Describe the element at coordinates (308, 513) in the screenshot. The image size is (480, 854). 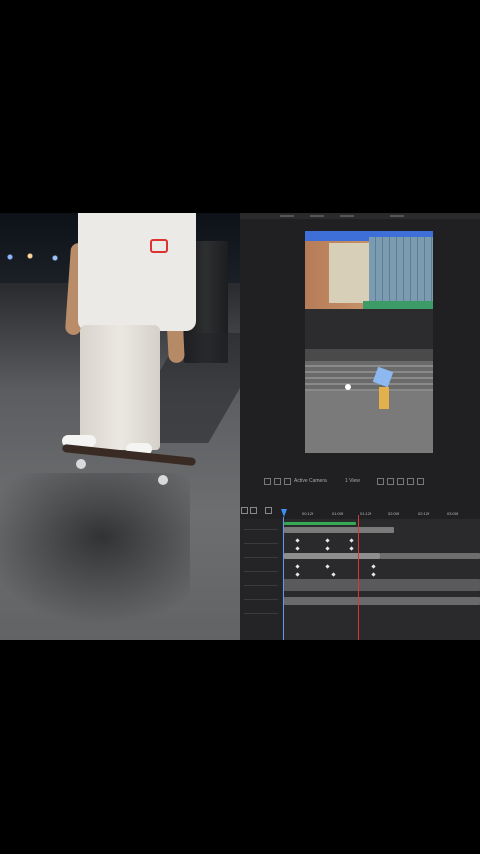
I see `ruler-tick: 00:12f` at that location.